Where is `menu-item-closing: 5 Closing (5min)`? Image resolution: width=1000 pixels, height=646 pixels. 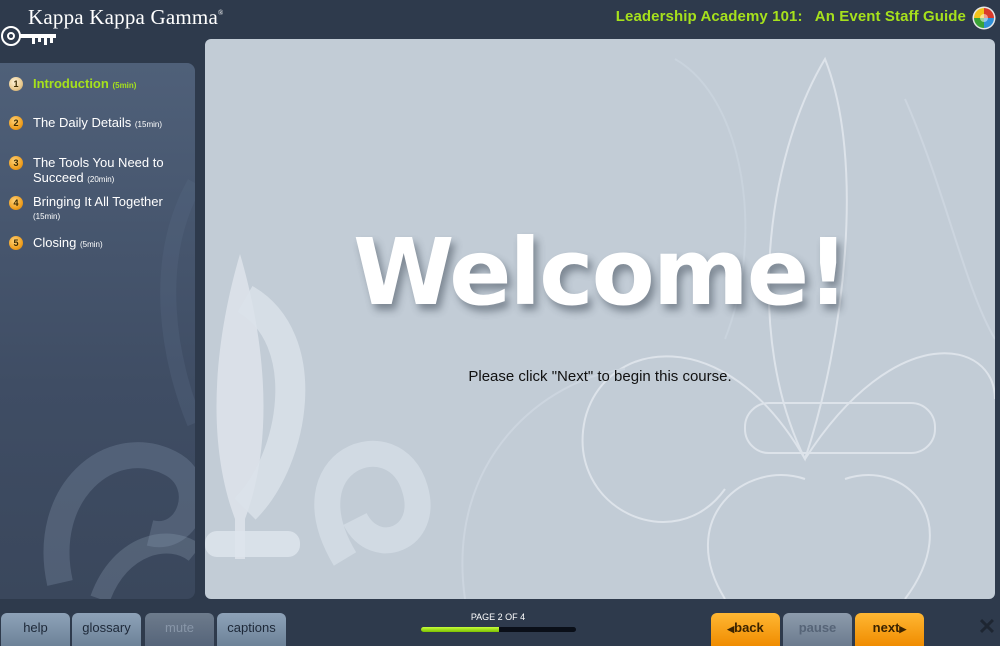 menu-item-closing: 5 Closing (5min) is located at coordinates (99, 244).